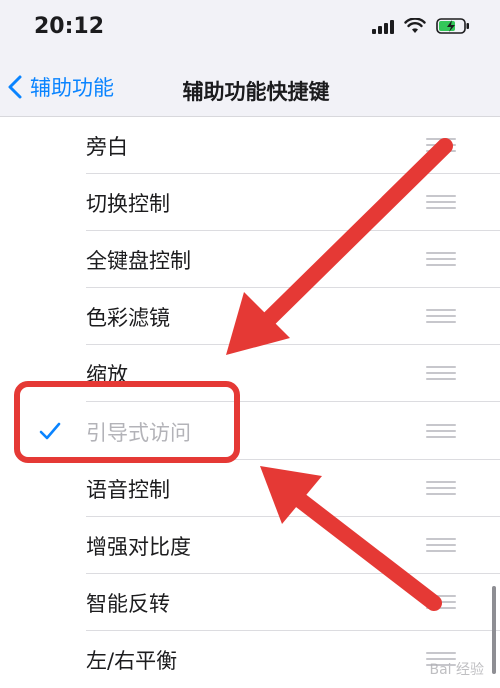 Image resolution: width=500 pixels, height=688 pixels. What do you see at coordinates (415, 25) in the screenshot?
I see `wifi-icon` at bounding box center [415, 25].